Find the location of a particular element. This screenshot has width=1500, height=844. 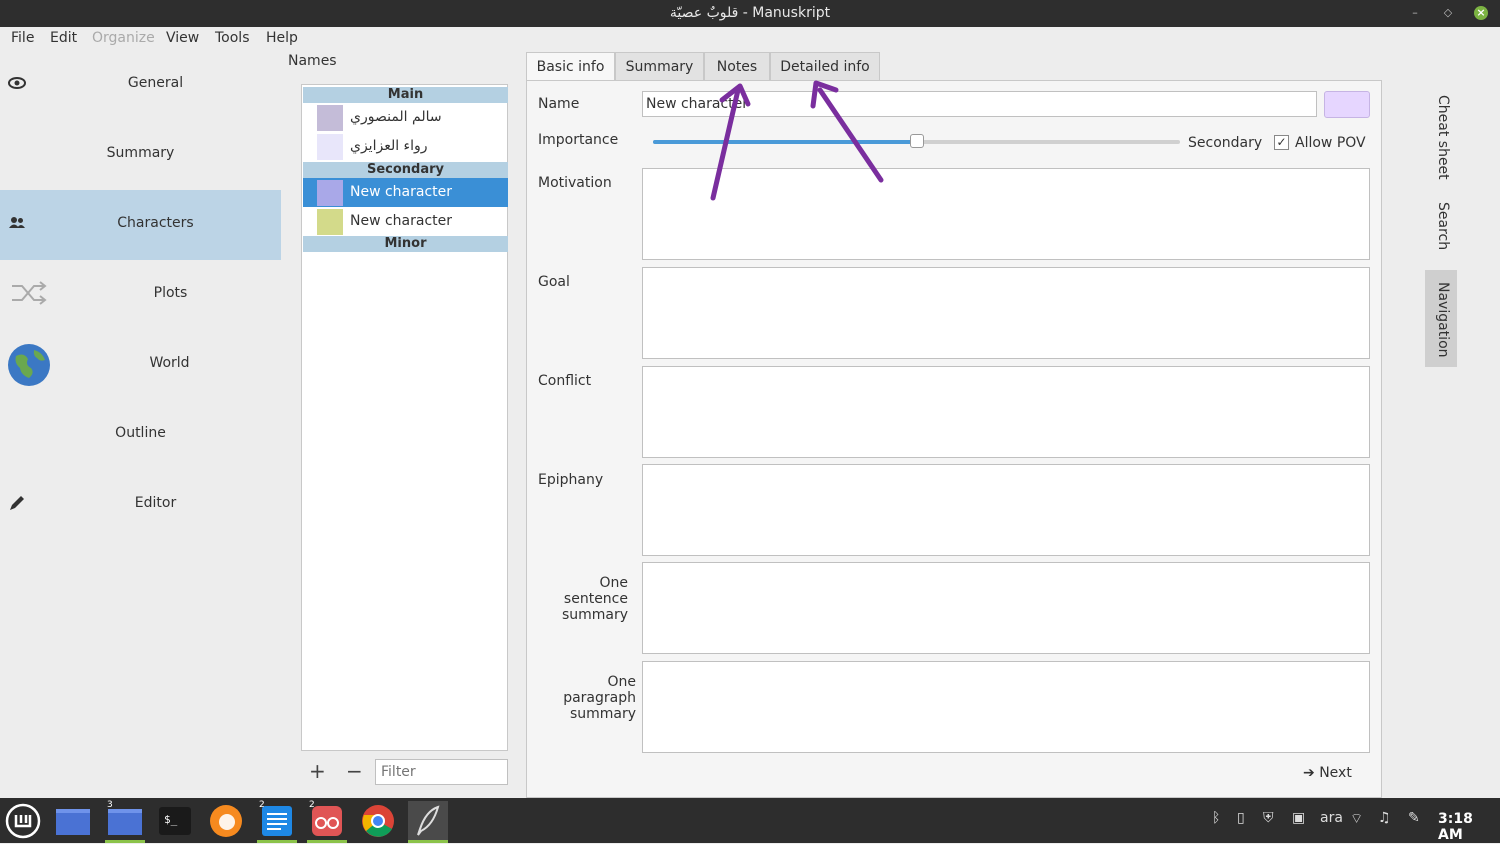

files-badge: 3 is located at coordinates (110, 805).